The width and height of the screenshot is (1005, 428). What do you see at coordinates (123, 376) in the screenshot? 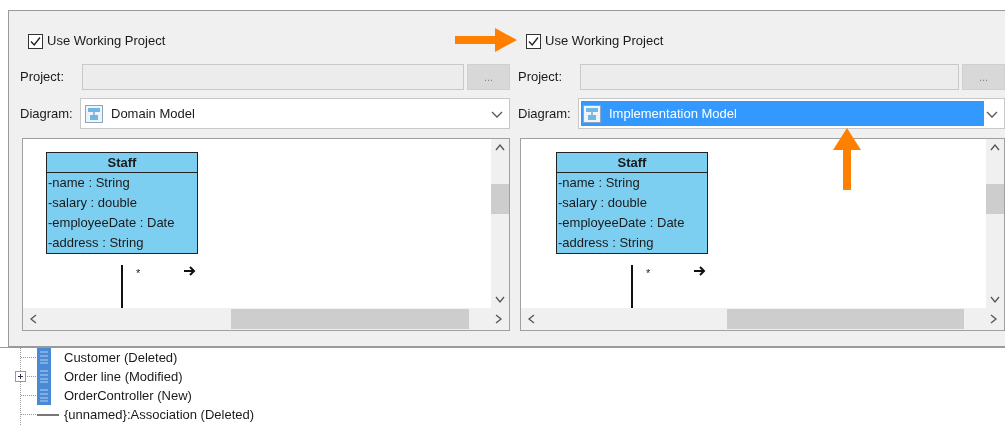
I see `tree-item: Order line (Modified)` at bounding box center [123, 376].